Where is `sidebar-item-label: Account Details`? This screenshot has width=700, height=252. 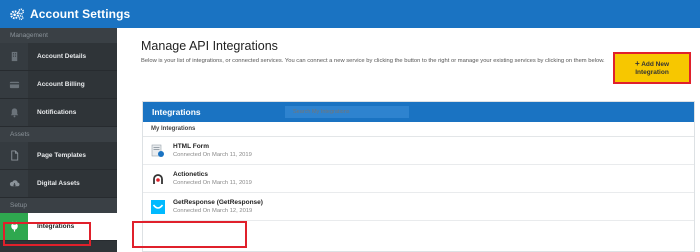
sidebar-item-label: Account Details is located at coordinates (62, 56).